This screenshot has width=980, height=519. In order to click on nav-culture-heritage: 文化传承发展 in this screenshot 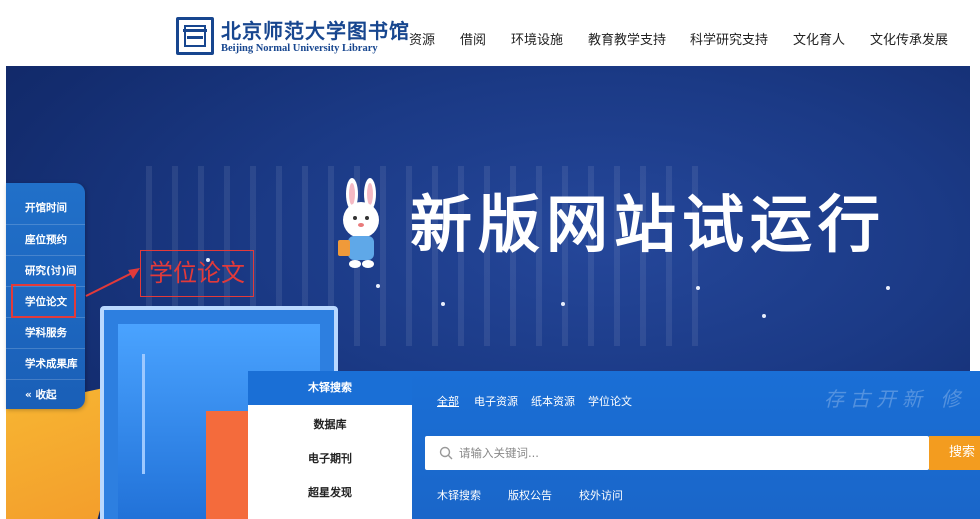, I will do `click(909, 38)`.